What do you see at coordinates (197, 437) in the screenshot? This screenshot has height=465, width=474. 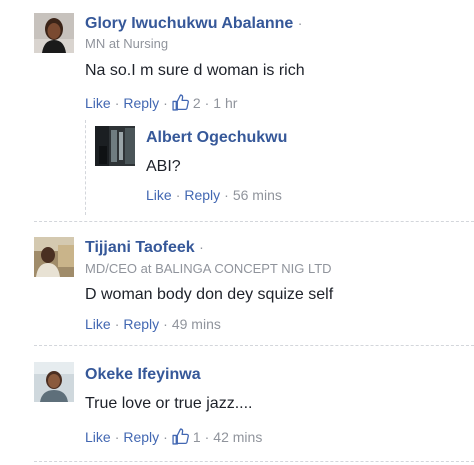 I see `like-count: 1` at bounding box center [197, 437].